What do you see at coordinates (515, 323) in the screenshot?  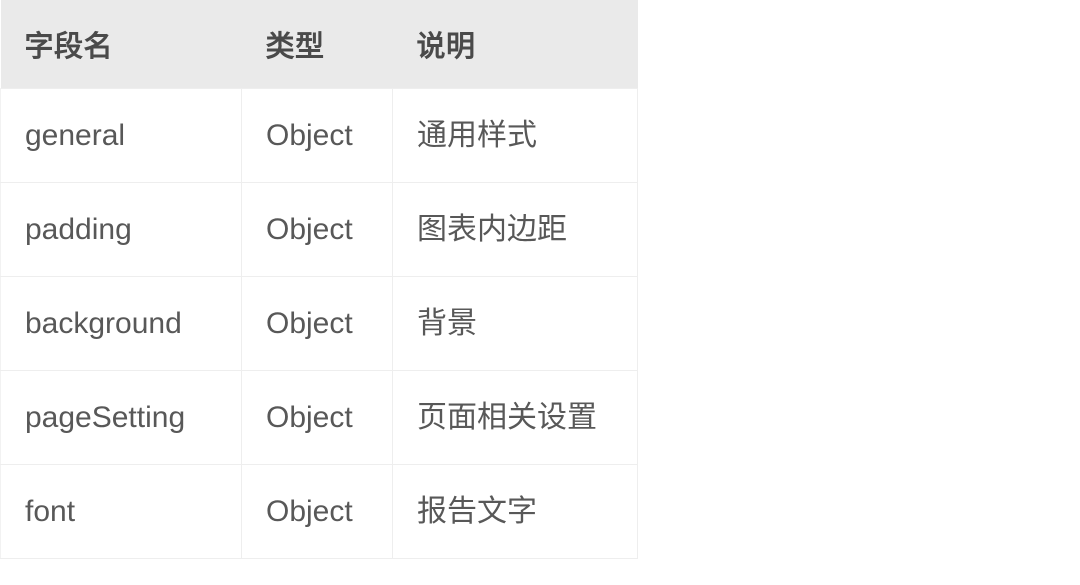 I see `cell-description: 背景` at bounding box center [515, 323].